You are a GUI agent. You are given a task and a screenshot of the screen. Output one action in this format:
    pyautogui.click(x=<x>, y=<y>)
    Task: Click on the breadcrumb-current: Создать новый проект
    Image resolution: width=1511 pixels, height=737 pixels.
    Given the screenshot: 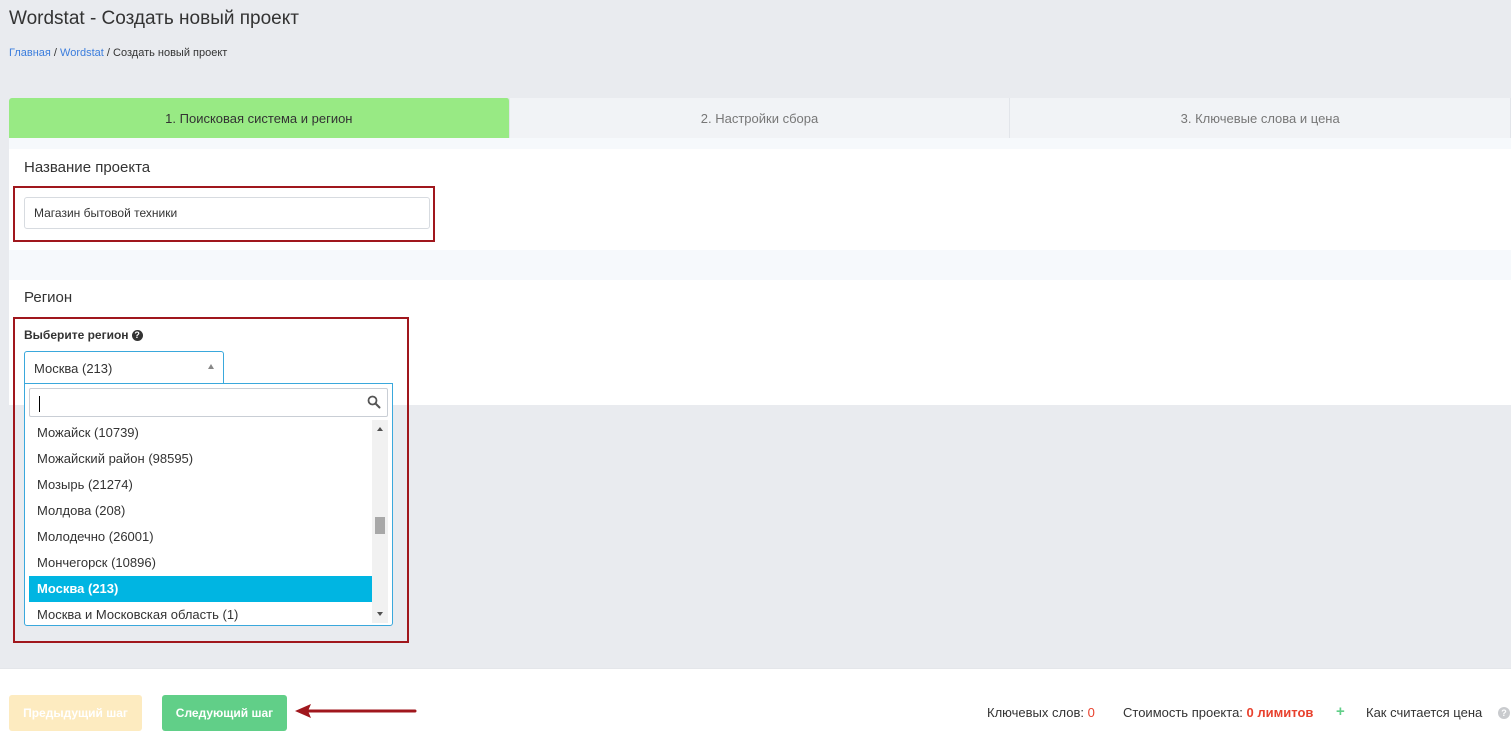 What is the action you would take?
    pyautogui.click(x=170, y=53)
    